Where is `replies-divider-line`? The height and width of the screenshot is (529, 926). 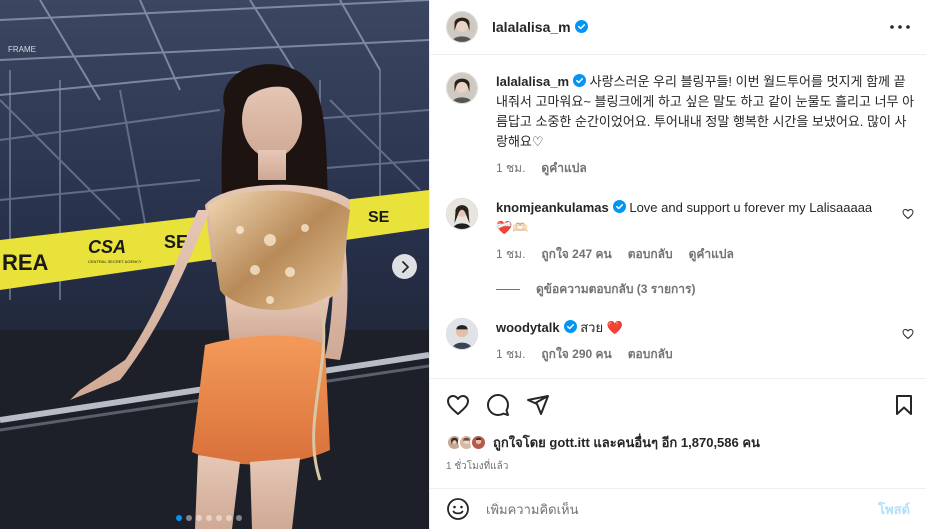 replies-divider-line is located at coordinates (508, 289).